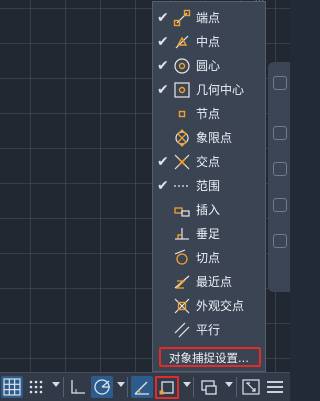 This screenshot has width=320, height=401. I want to click on snap-mode-dropdown-arrow, so click(56, 384).